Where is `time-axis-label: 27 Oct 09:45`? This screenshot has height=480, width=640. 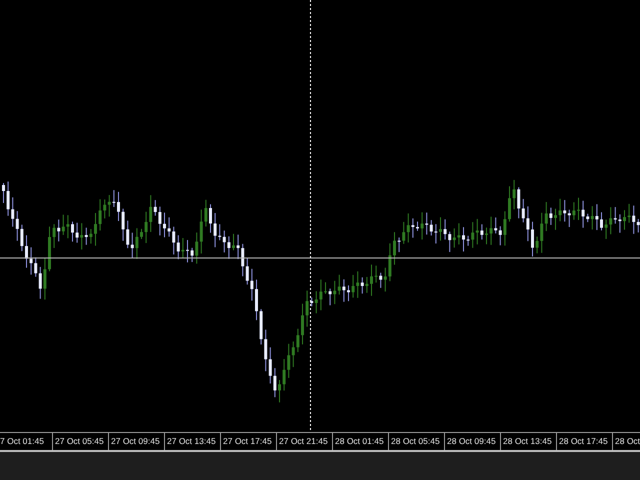
time-axis-label: 27 Oct 09:45 is located at coordinates (136, 441).